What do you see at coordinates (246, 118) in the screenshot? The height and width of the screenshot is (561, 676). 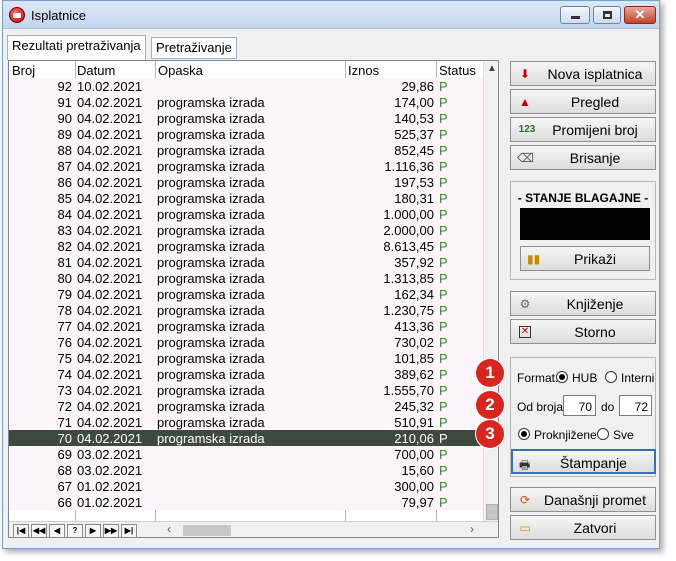 I see `table-row: 90 04.02.2021 programska izrada 140,53 P` at bounding box center [246, 118].